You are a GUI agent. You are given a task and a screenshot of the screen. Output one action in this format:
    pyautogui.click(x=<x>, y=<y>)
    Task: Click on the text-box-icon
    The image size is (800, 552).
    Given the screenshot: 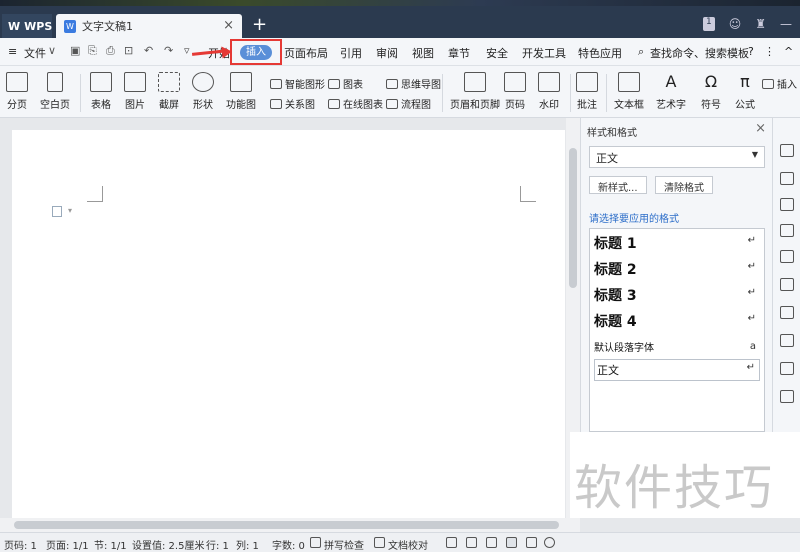 What is the action you would take?
    pyautogui.click(x=629, y=82)
    